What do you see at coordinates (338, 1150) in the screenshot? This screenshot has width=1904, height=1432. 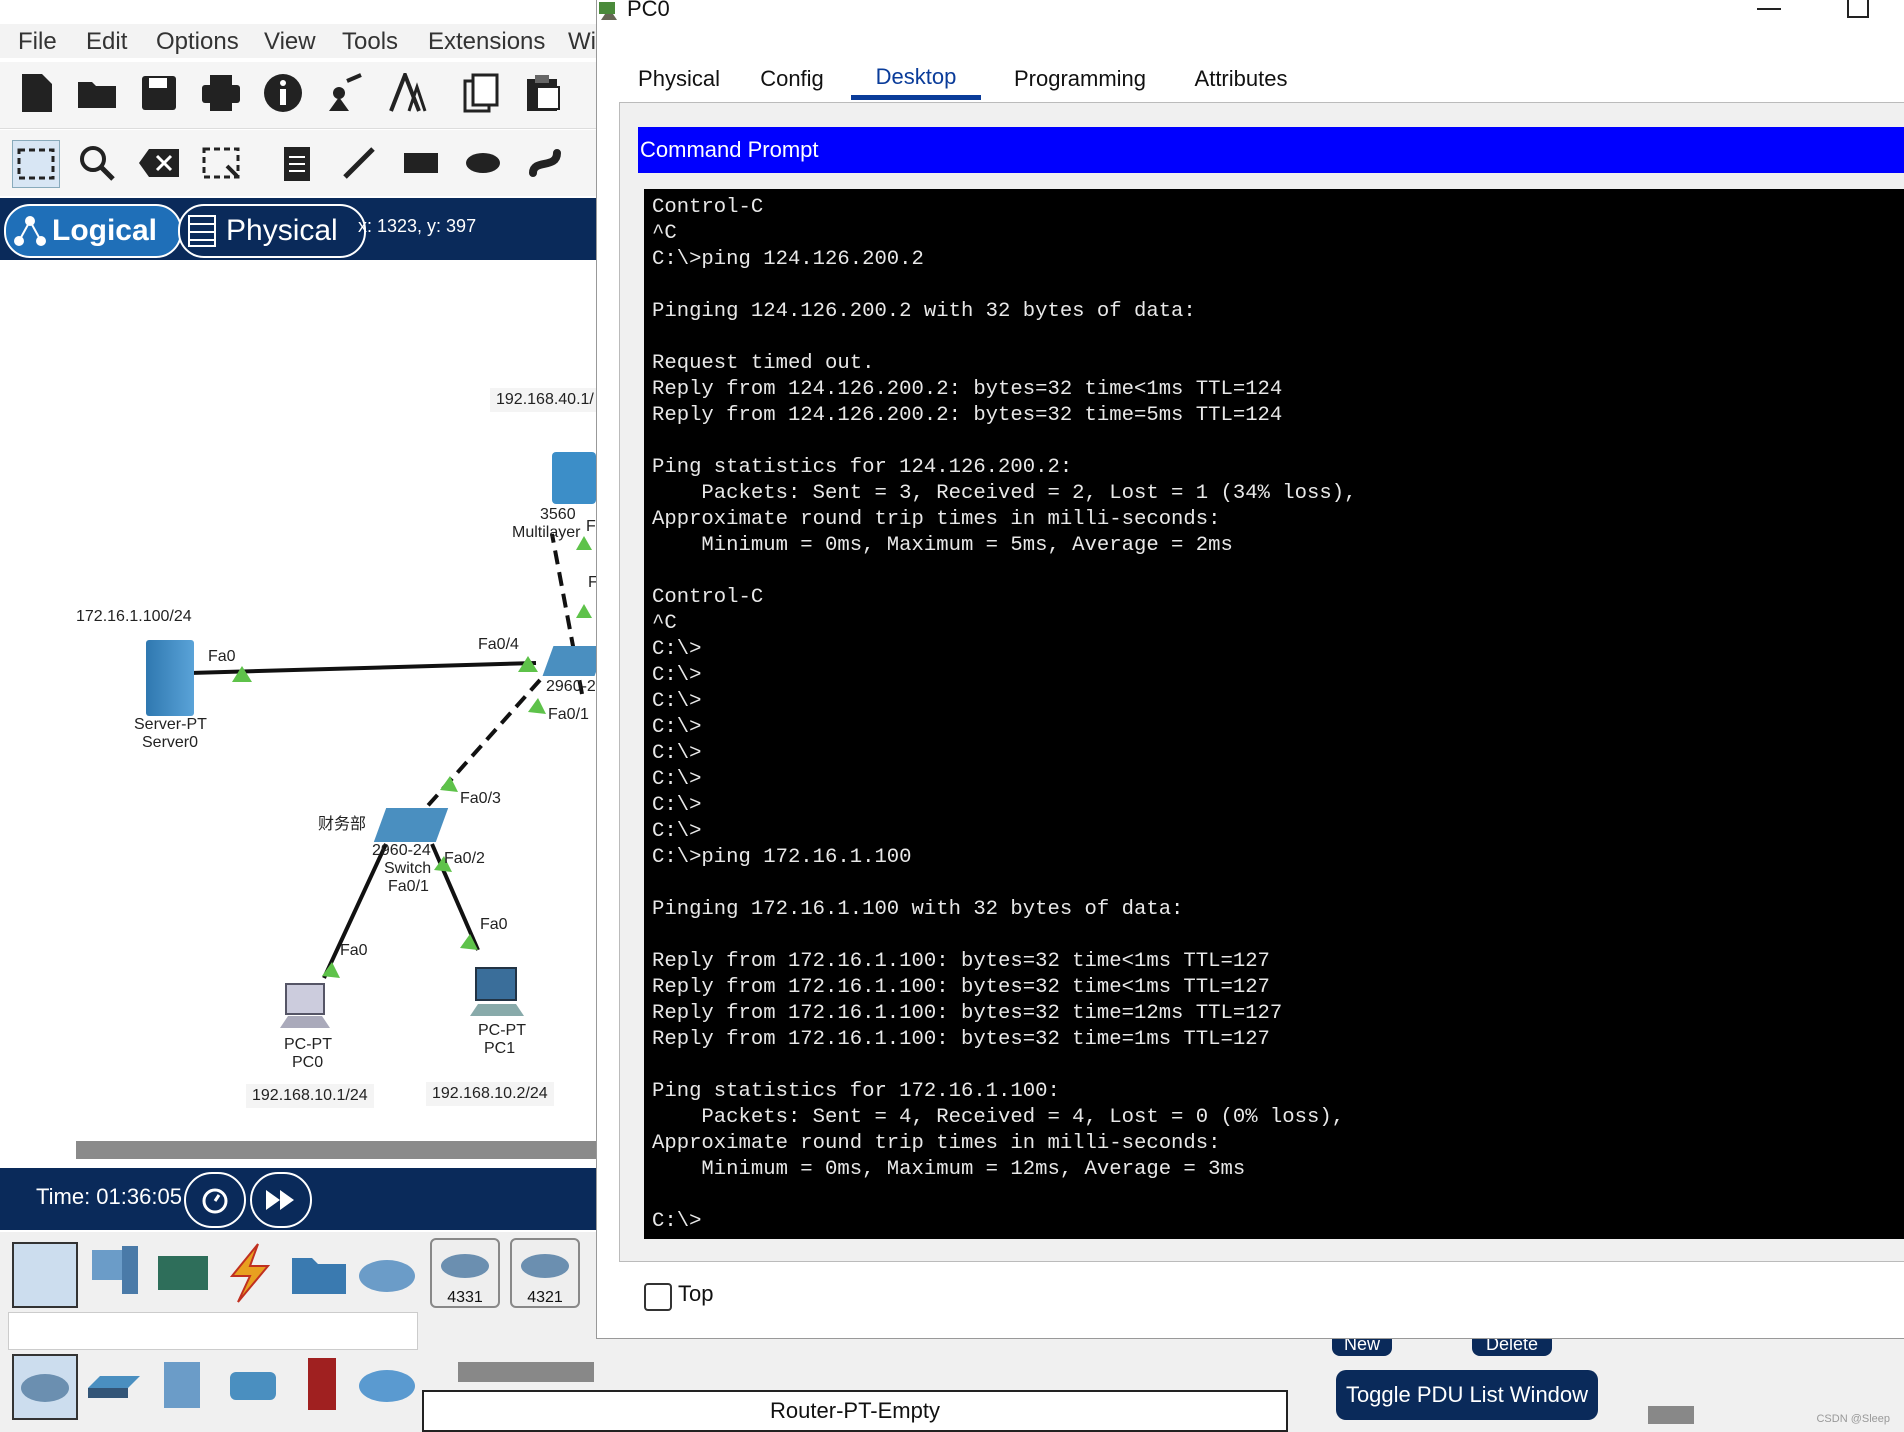 I see `workspace-scrollbar` at bounding box center [338, 1150].